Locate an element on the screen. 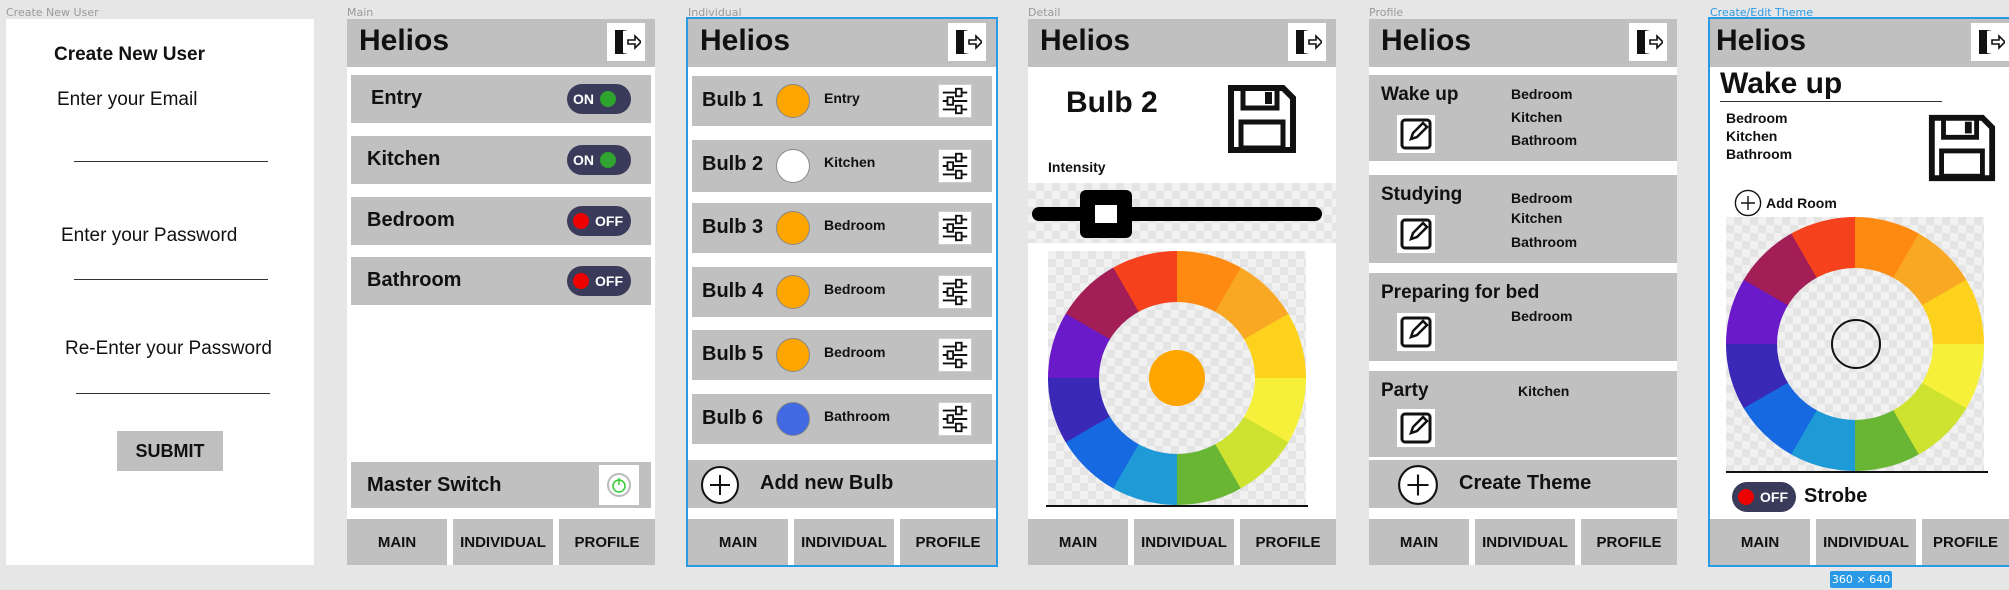 The width and height of the screenshot is (2009, 590). submit-button: SUBMIT is located at coordinates (170, 451).